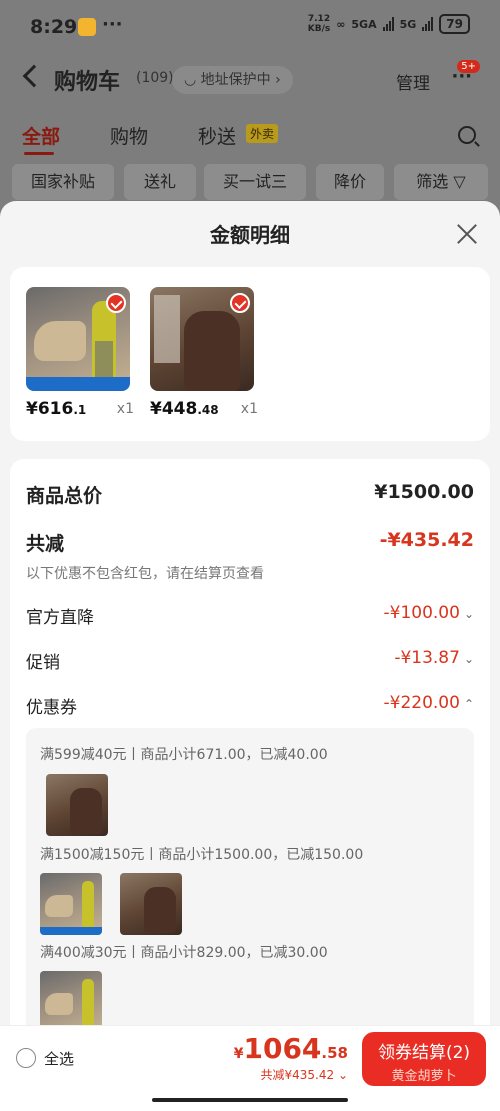 This screenshot has height=1111, width=500. What do you see at coordinates (250, 542) in the screenshot?
I see `reduce-row: 共减 -¥435.42` at bounding box center [250, 542].